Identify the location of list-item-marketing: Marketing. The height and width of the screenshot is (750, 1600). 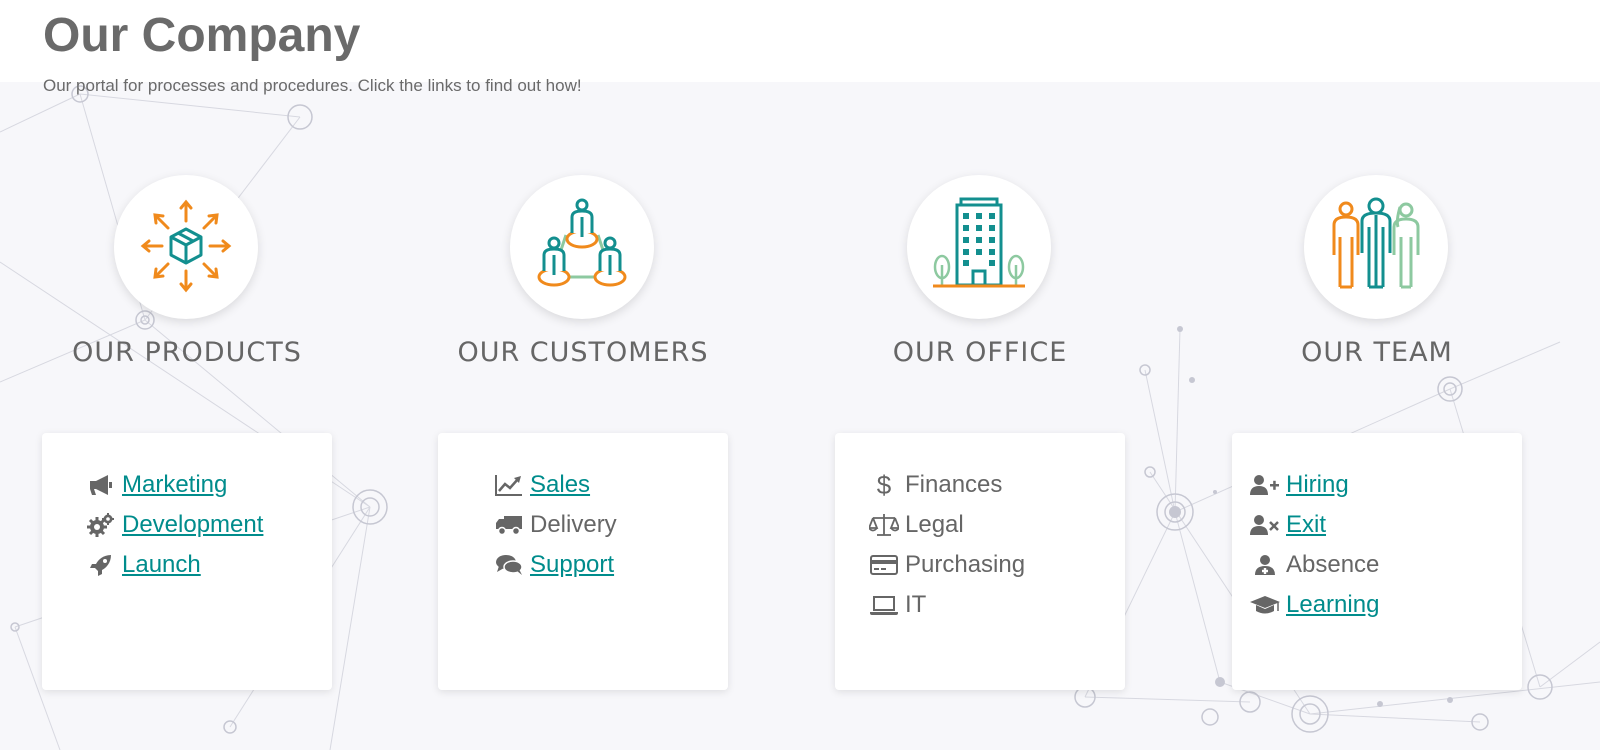
(173, 485).